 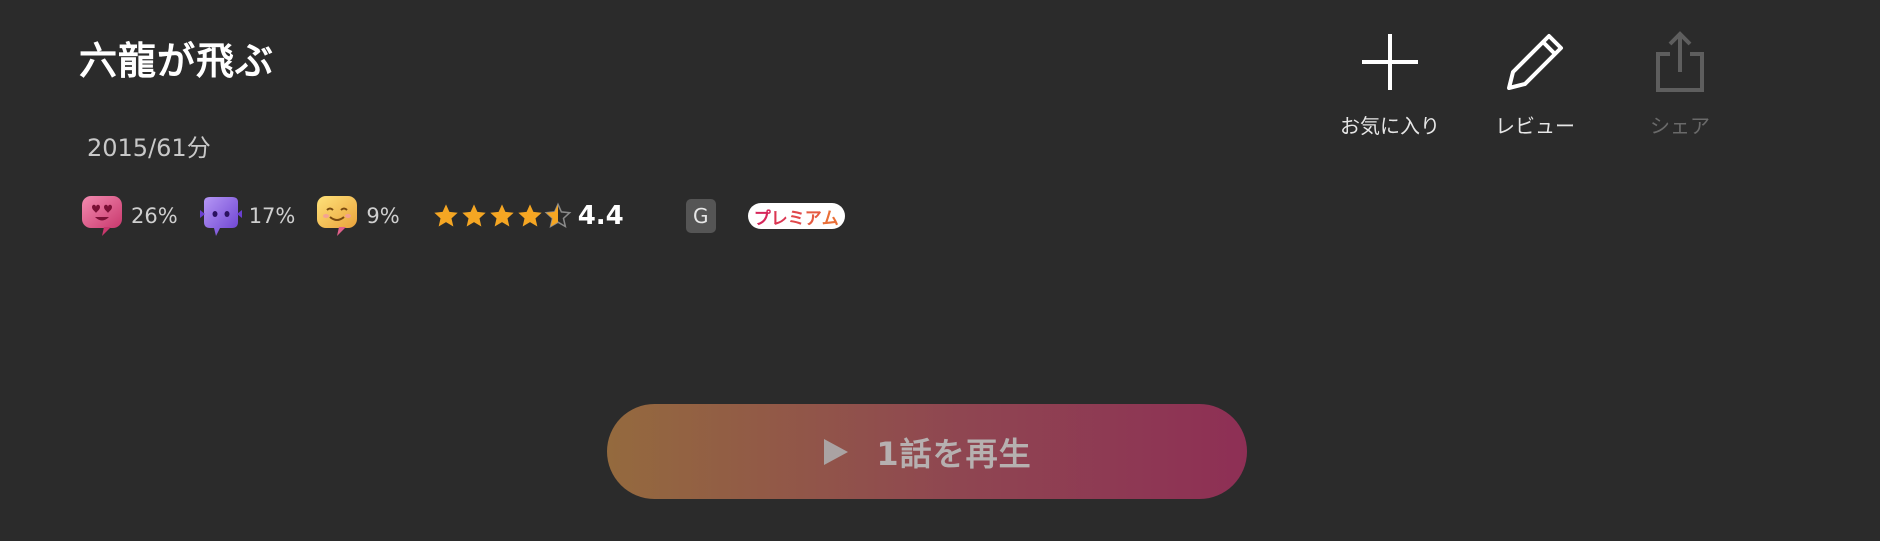 What do you see at coordinates (129, 216) in the screenshot?
I see `reaction-love: 26%` at bounding box center [129, 216].